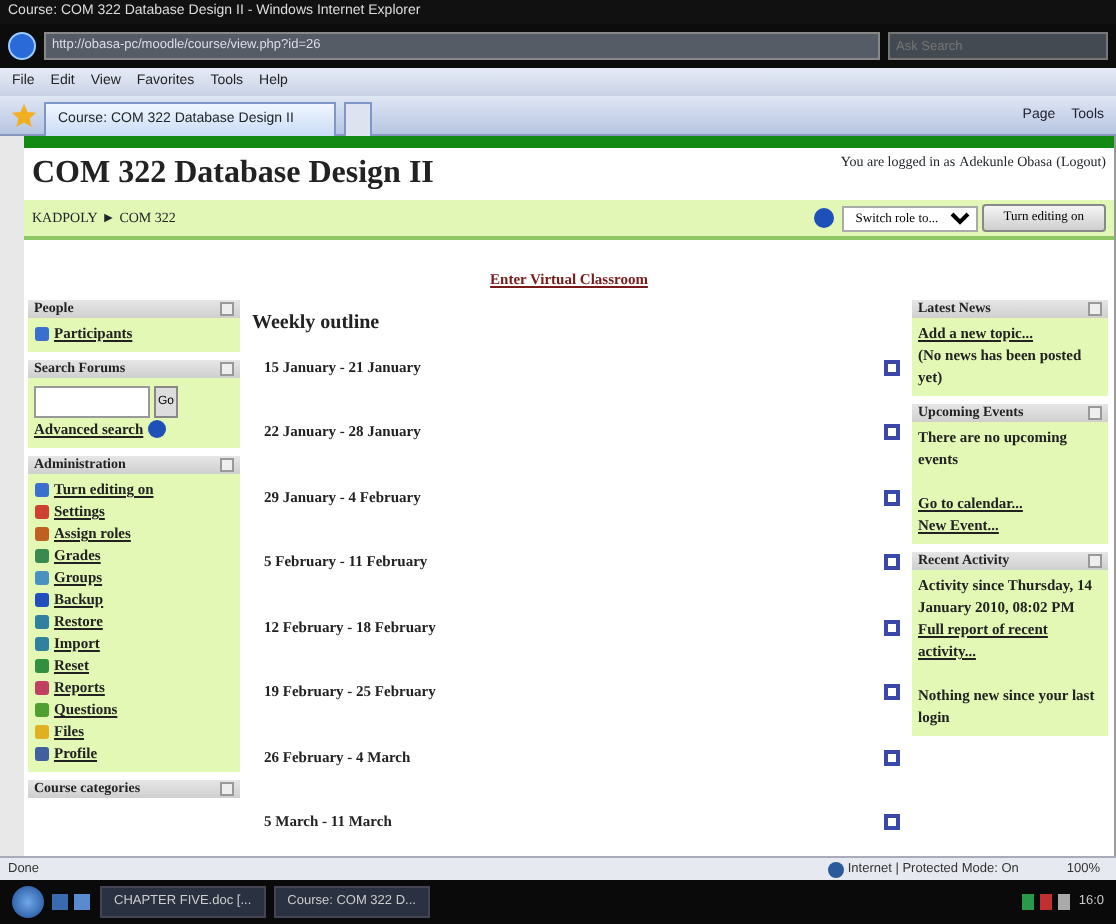  I want to click on search-forums-field, so click(92, 402).